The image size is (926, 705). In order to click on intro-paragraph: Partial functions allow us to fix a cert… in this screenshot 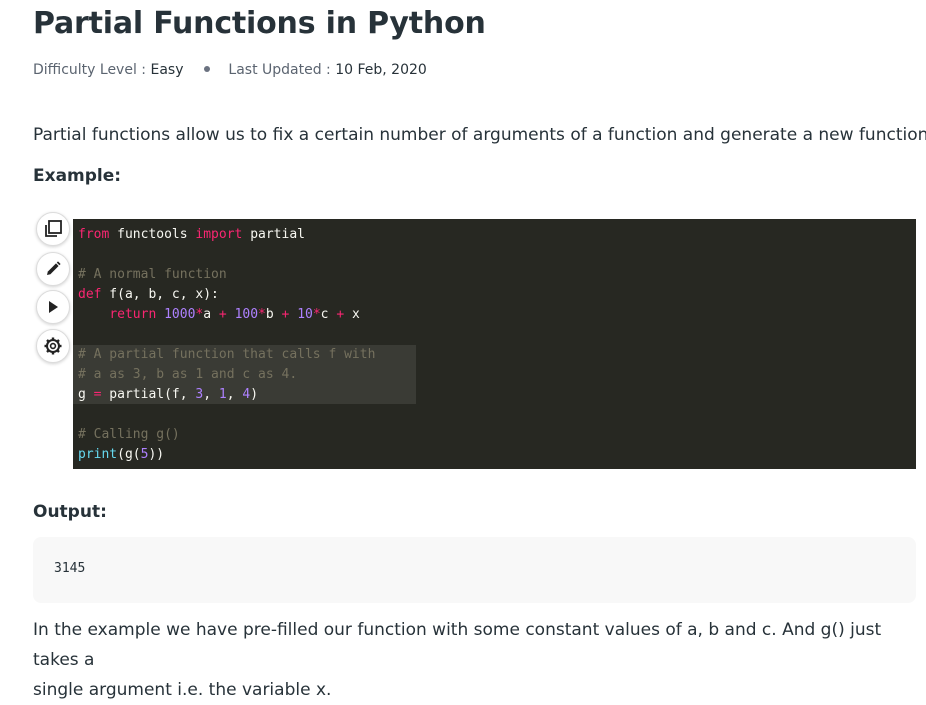, I will do `click(479, 135)`.